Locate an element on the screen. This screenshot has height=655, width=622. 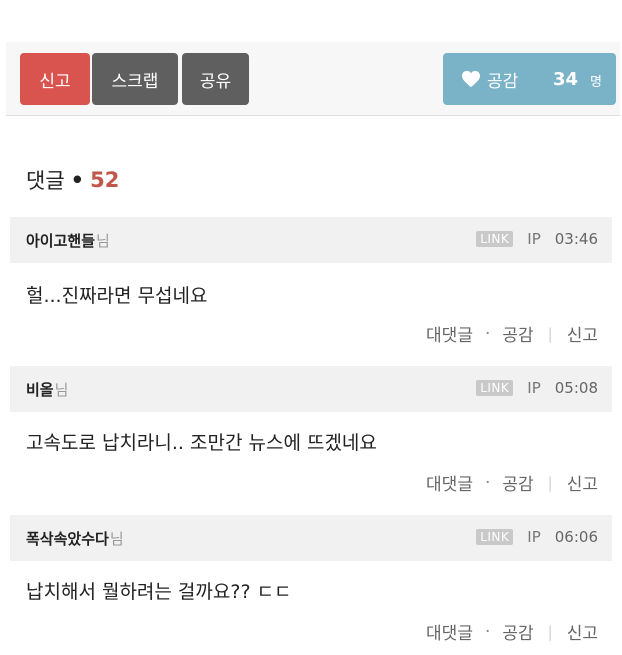
comment-text: 납치해서 뭘하려는 걸까요?? ㄷㄷ is located at coordinates (159, 592).